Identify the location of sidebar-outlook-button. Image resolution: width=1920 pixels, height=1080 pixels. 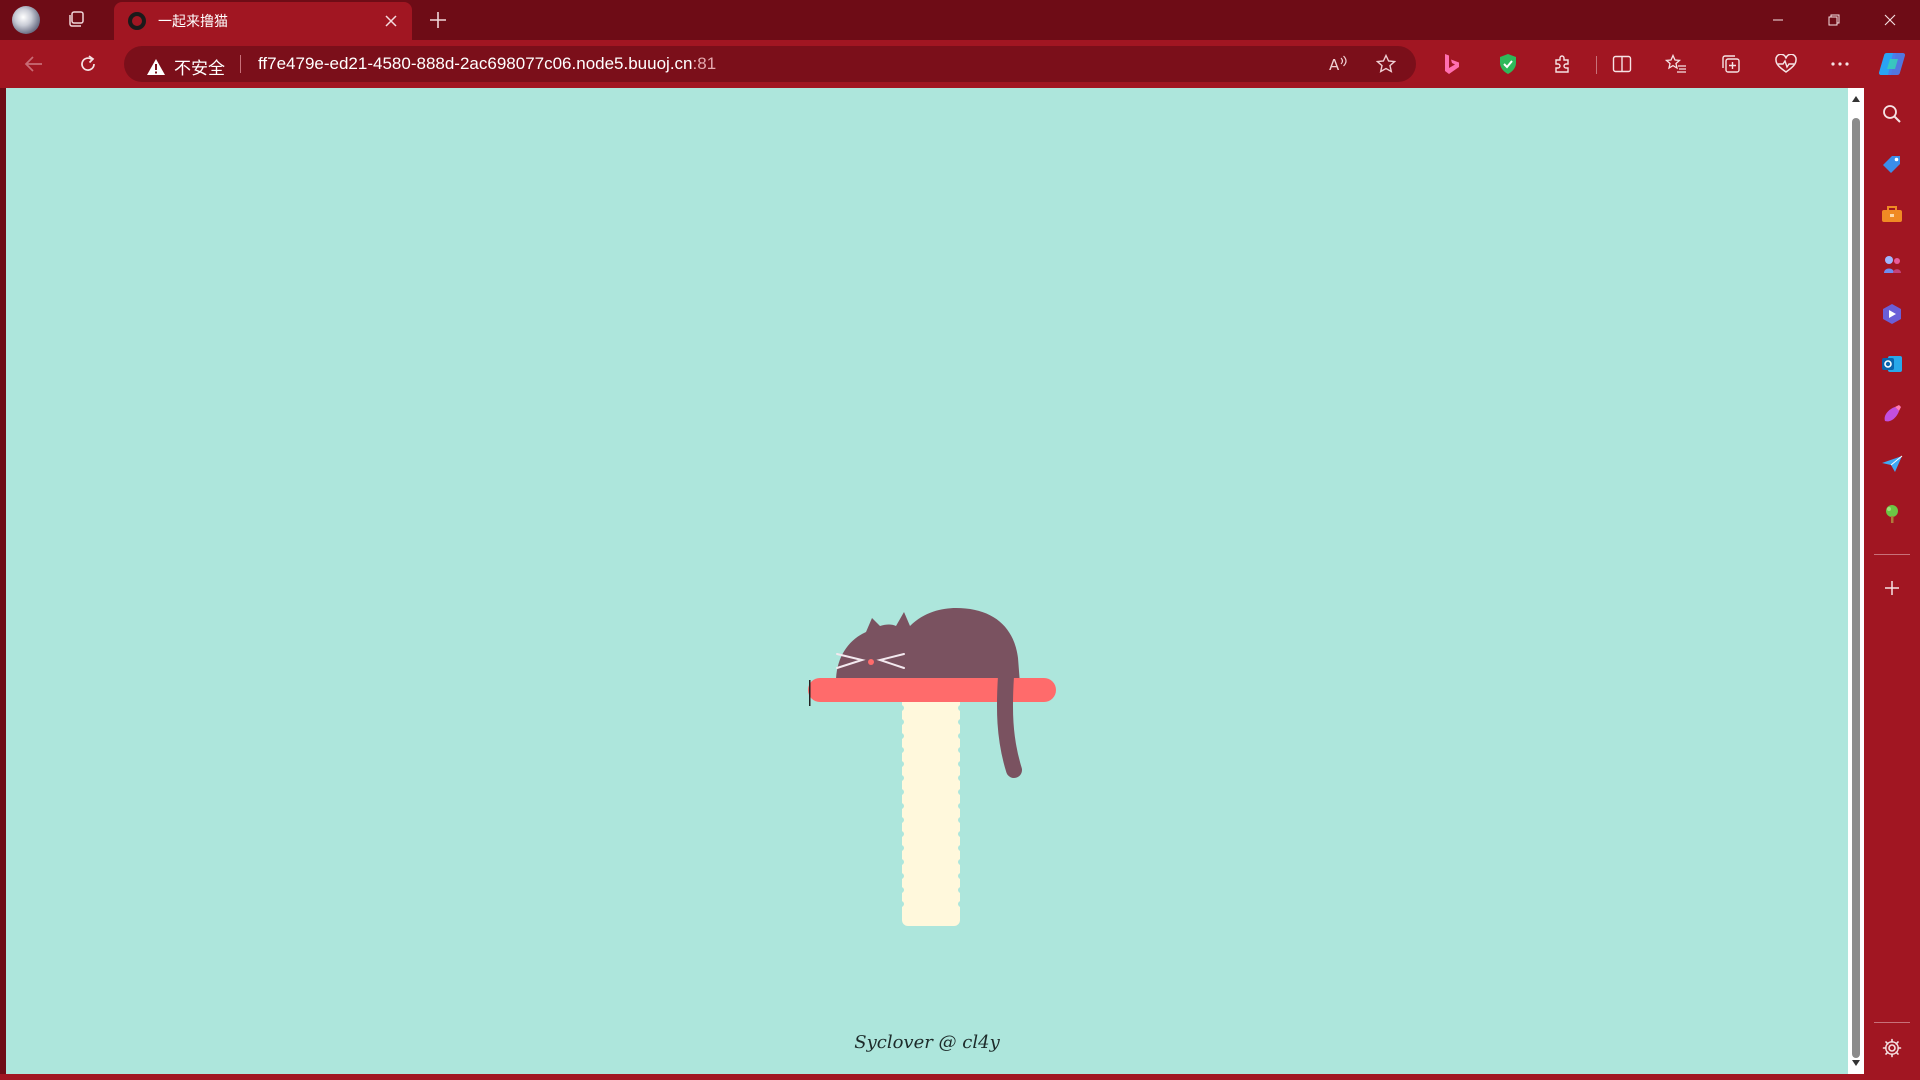
(1892, 364).